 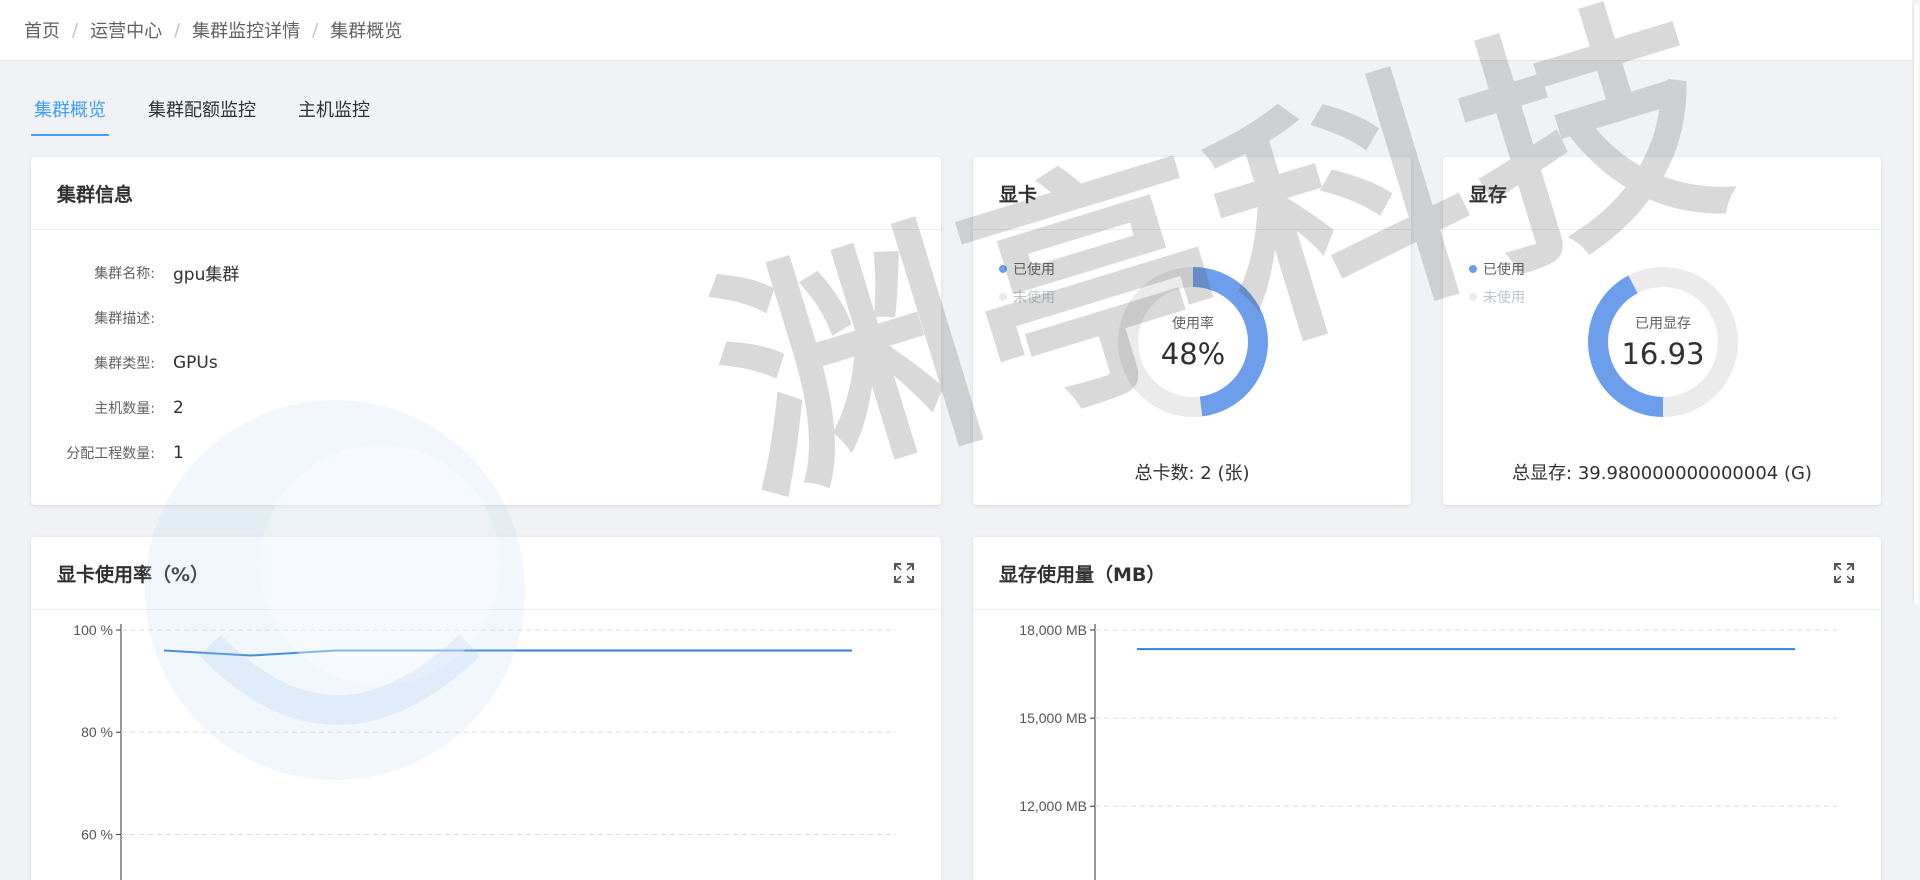 I want to click on card-header: 显存, so click(x=1662, y=193).